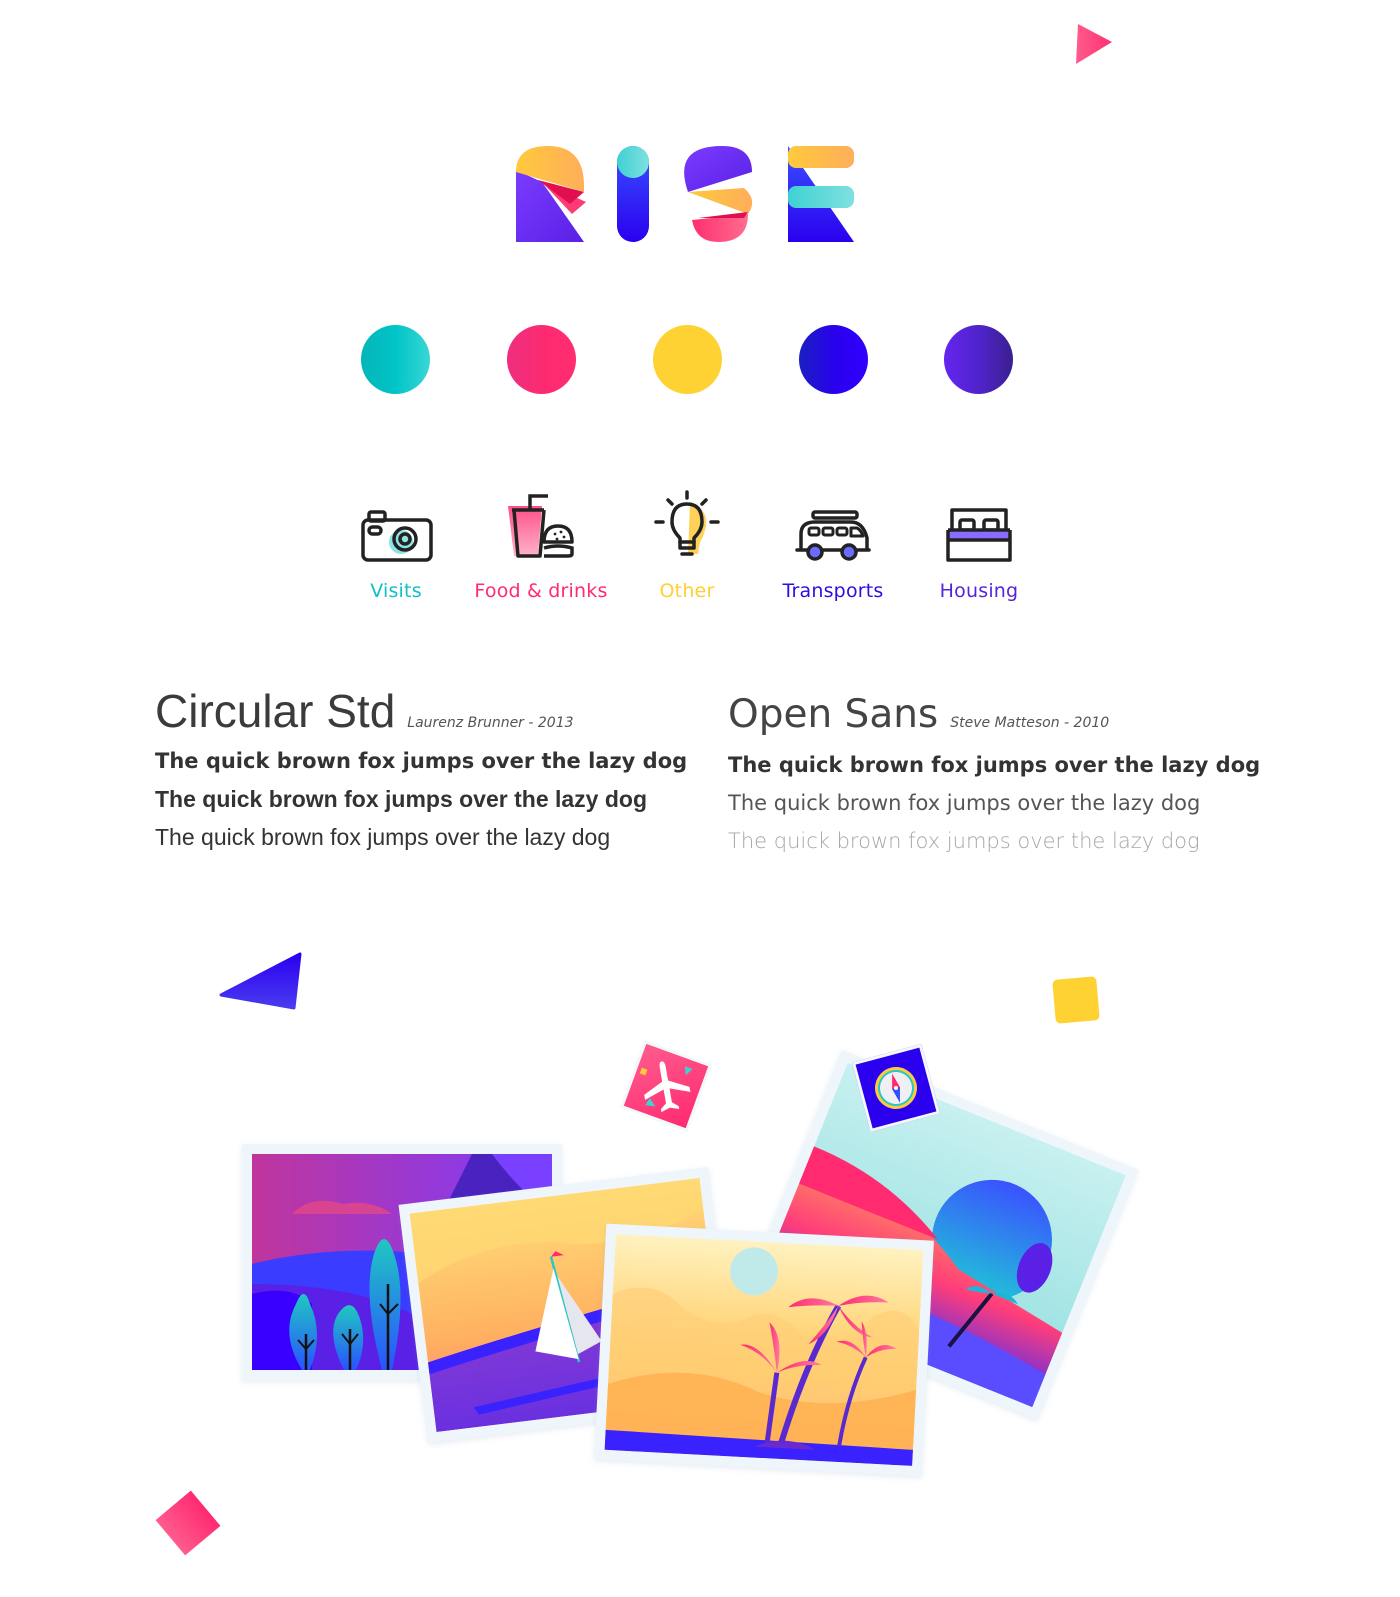 The width and height of the screenshot is (1400, 1597). Describe the element at coordinates (260, 981) in the screenshot. I see `blue-triangle-decoration` at that location.